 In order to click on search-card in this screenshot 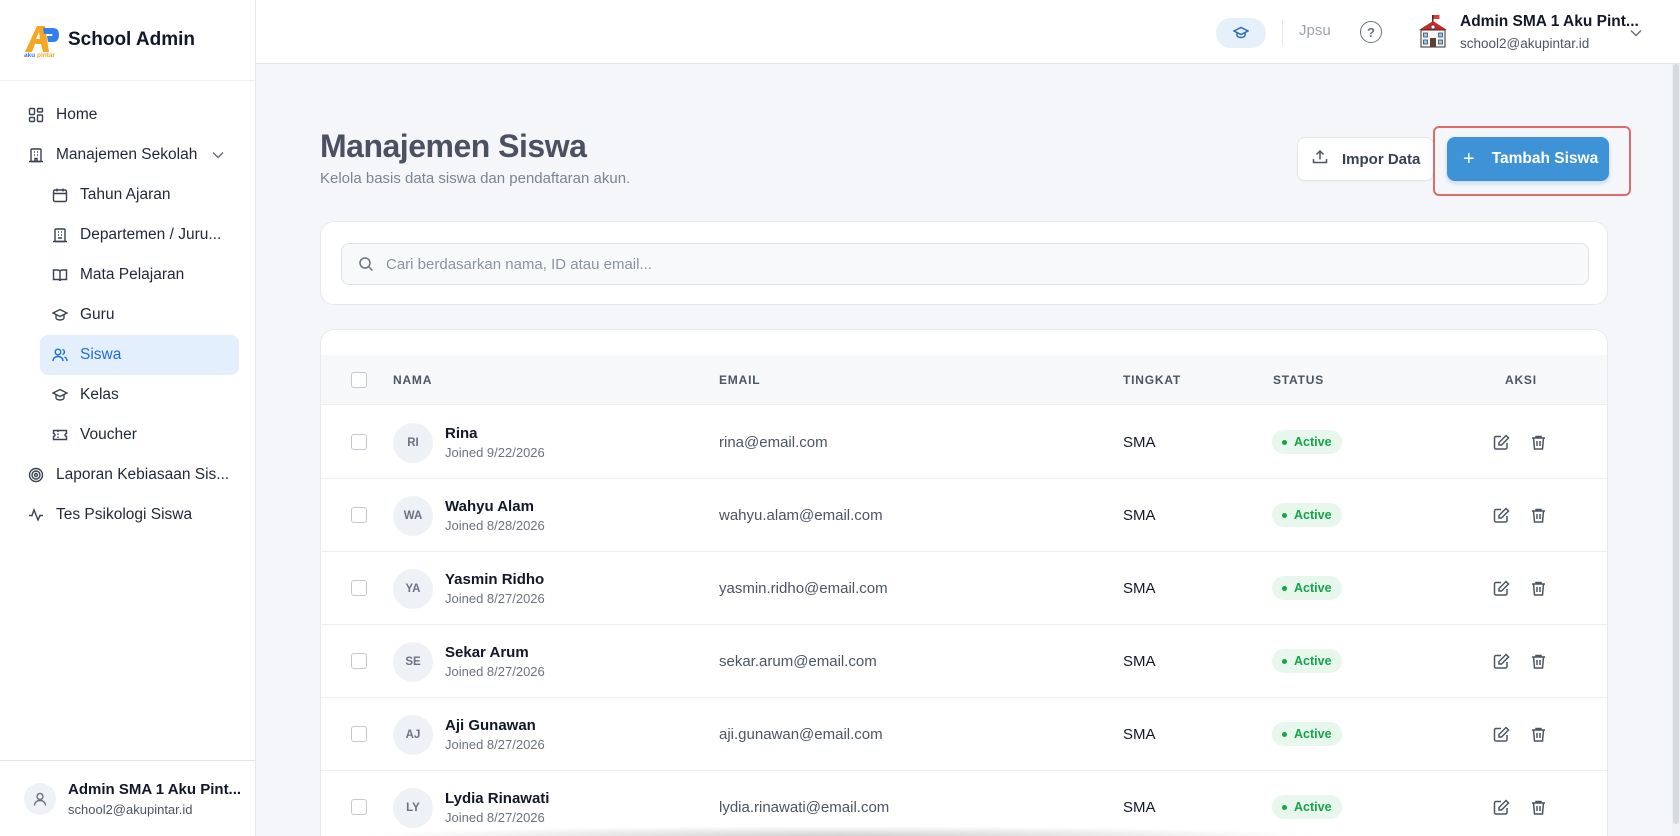, I will do `click(964, 263)`.